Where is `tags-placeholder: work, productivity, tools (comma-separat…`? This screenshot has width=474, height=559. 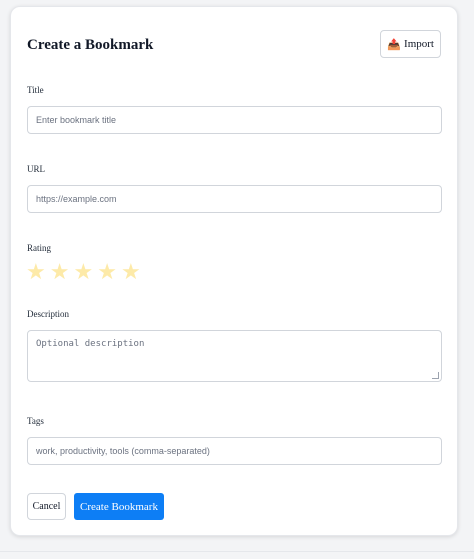
tags-placeholder: work, productivity, tools (comma-separat… is located at coordinates (123, 451).